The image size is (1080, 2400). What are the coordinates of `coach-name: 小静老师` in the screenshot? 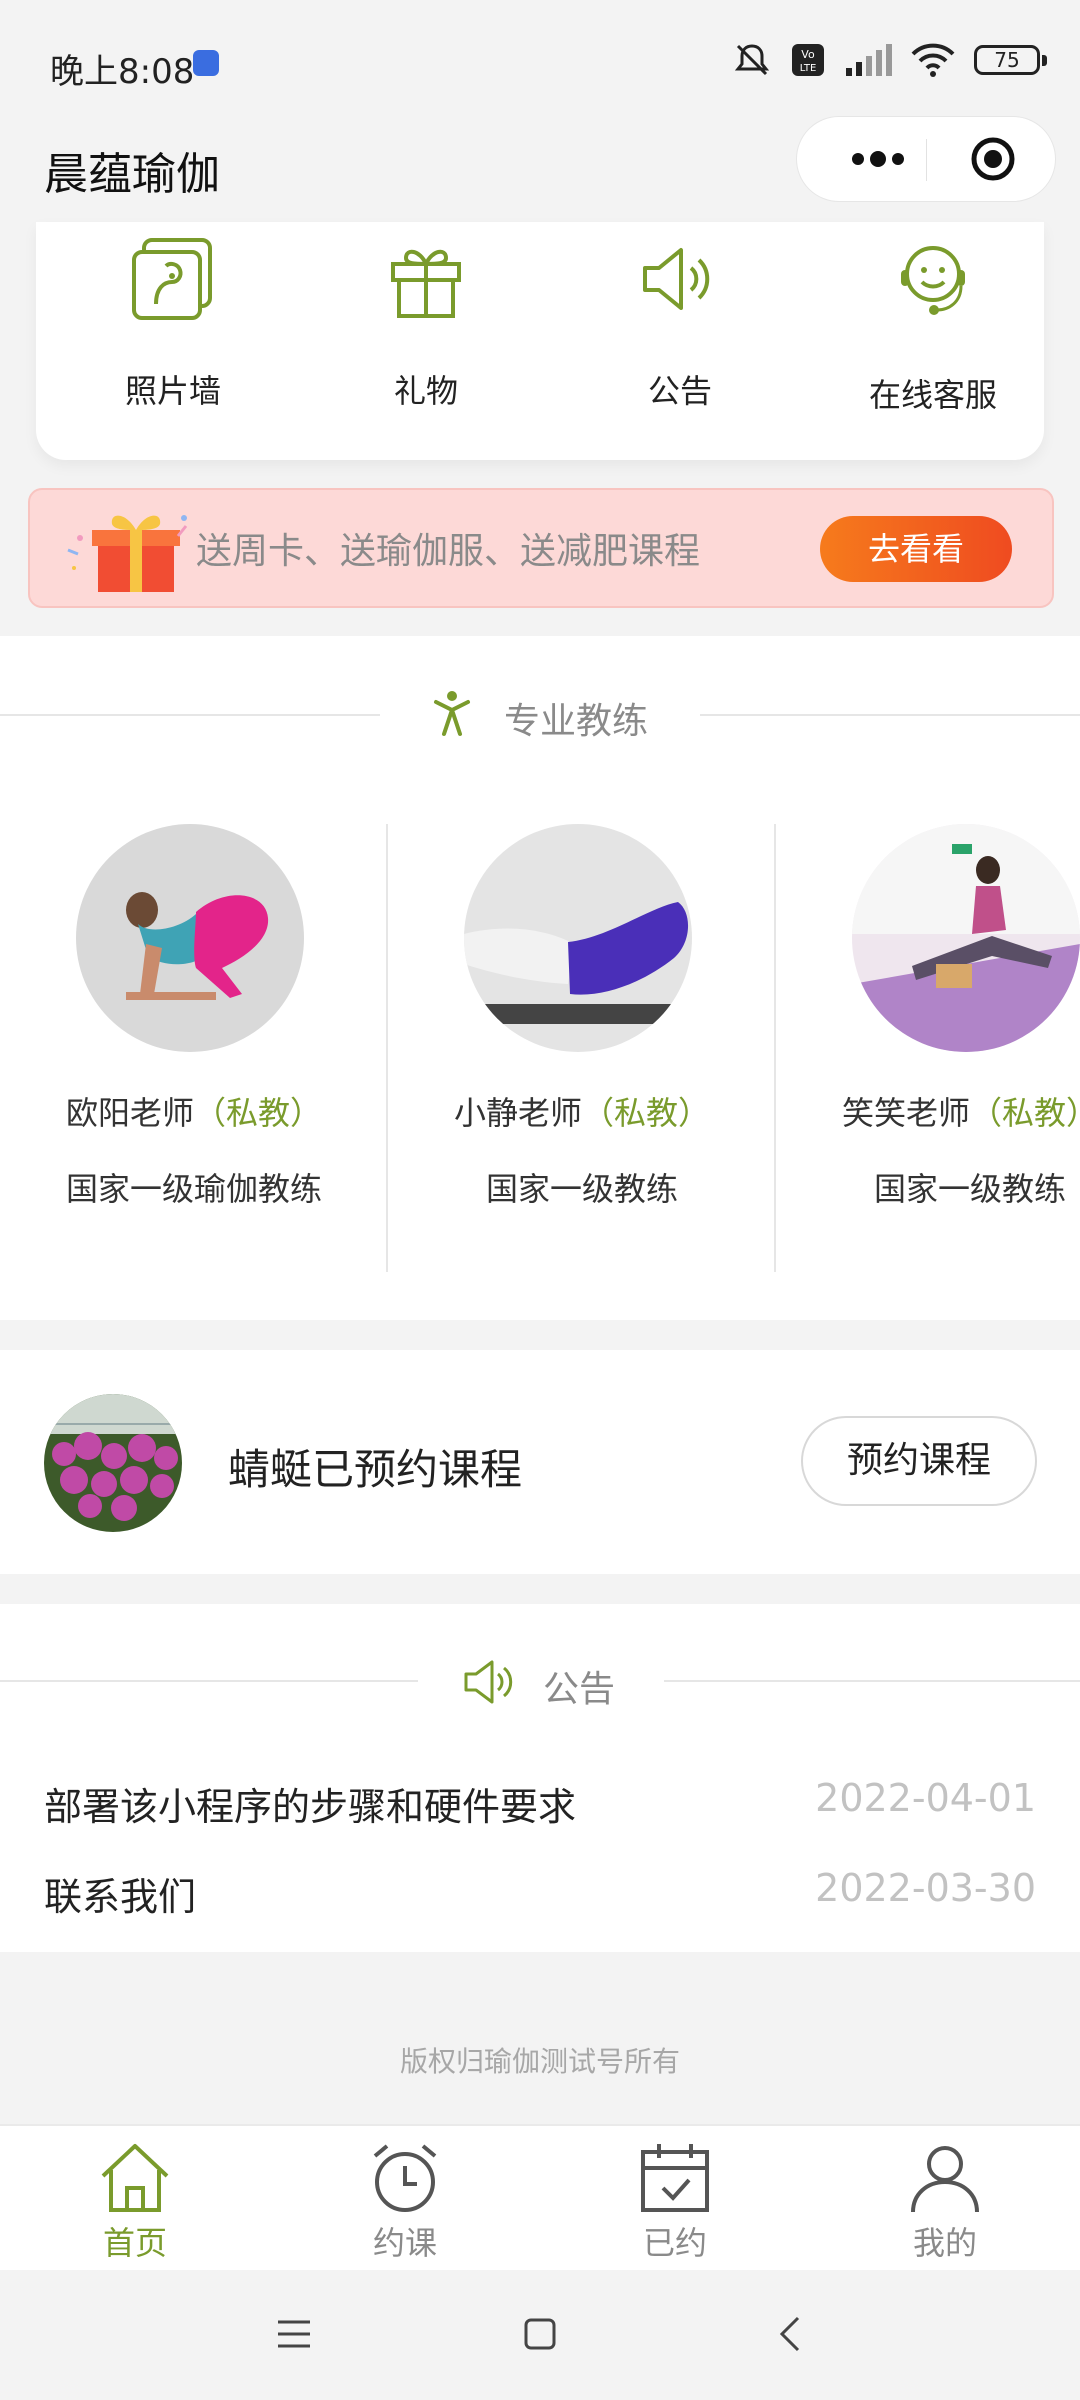 It's located at (517, 1113).